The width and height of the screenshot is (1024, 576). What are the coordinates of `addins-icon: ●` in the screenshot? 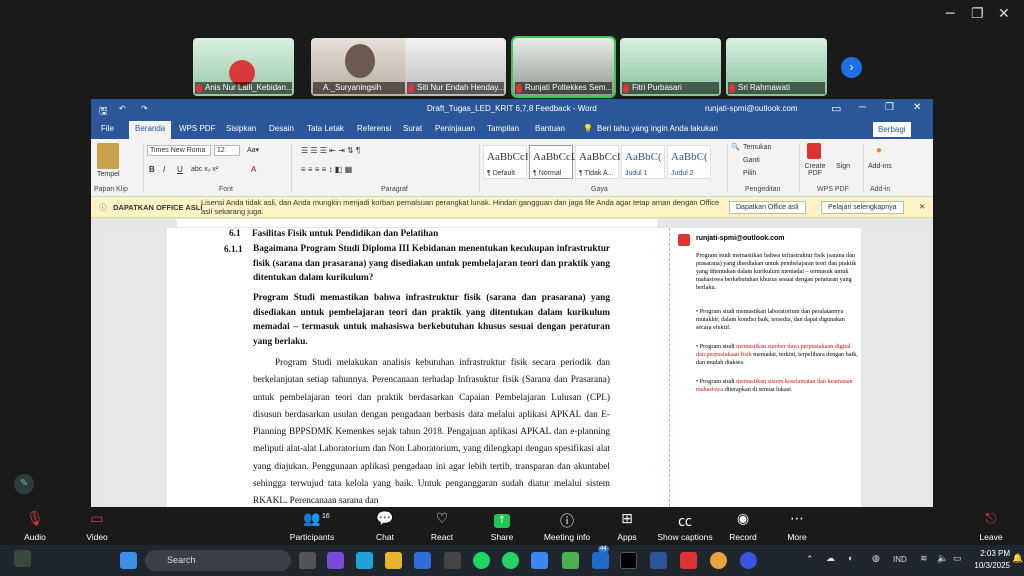 It's located at (879, 150).